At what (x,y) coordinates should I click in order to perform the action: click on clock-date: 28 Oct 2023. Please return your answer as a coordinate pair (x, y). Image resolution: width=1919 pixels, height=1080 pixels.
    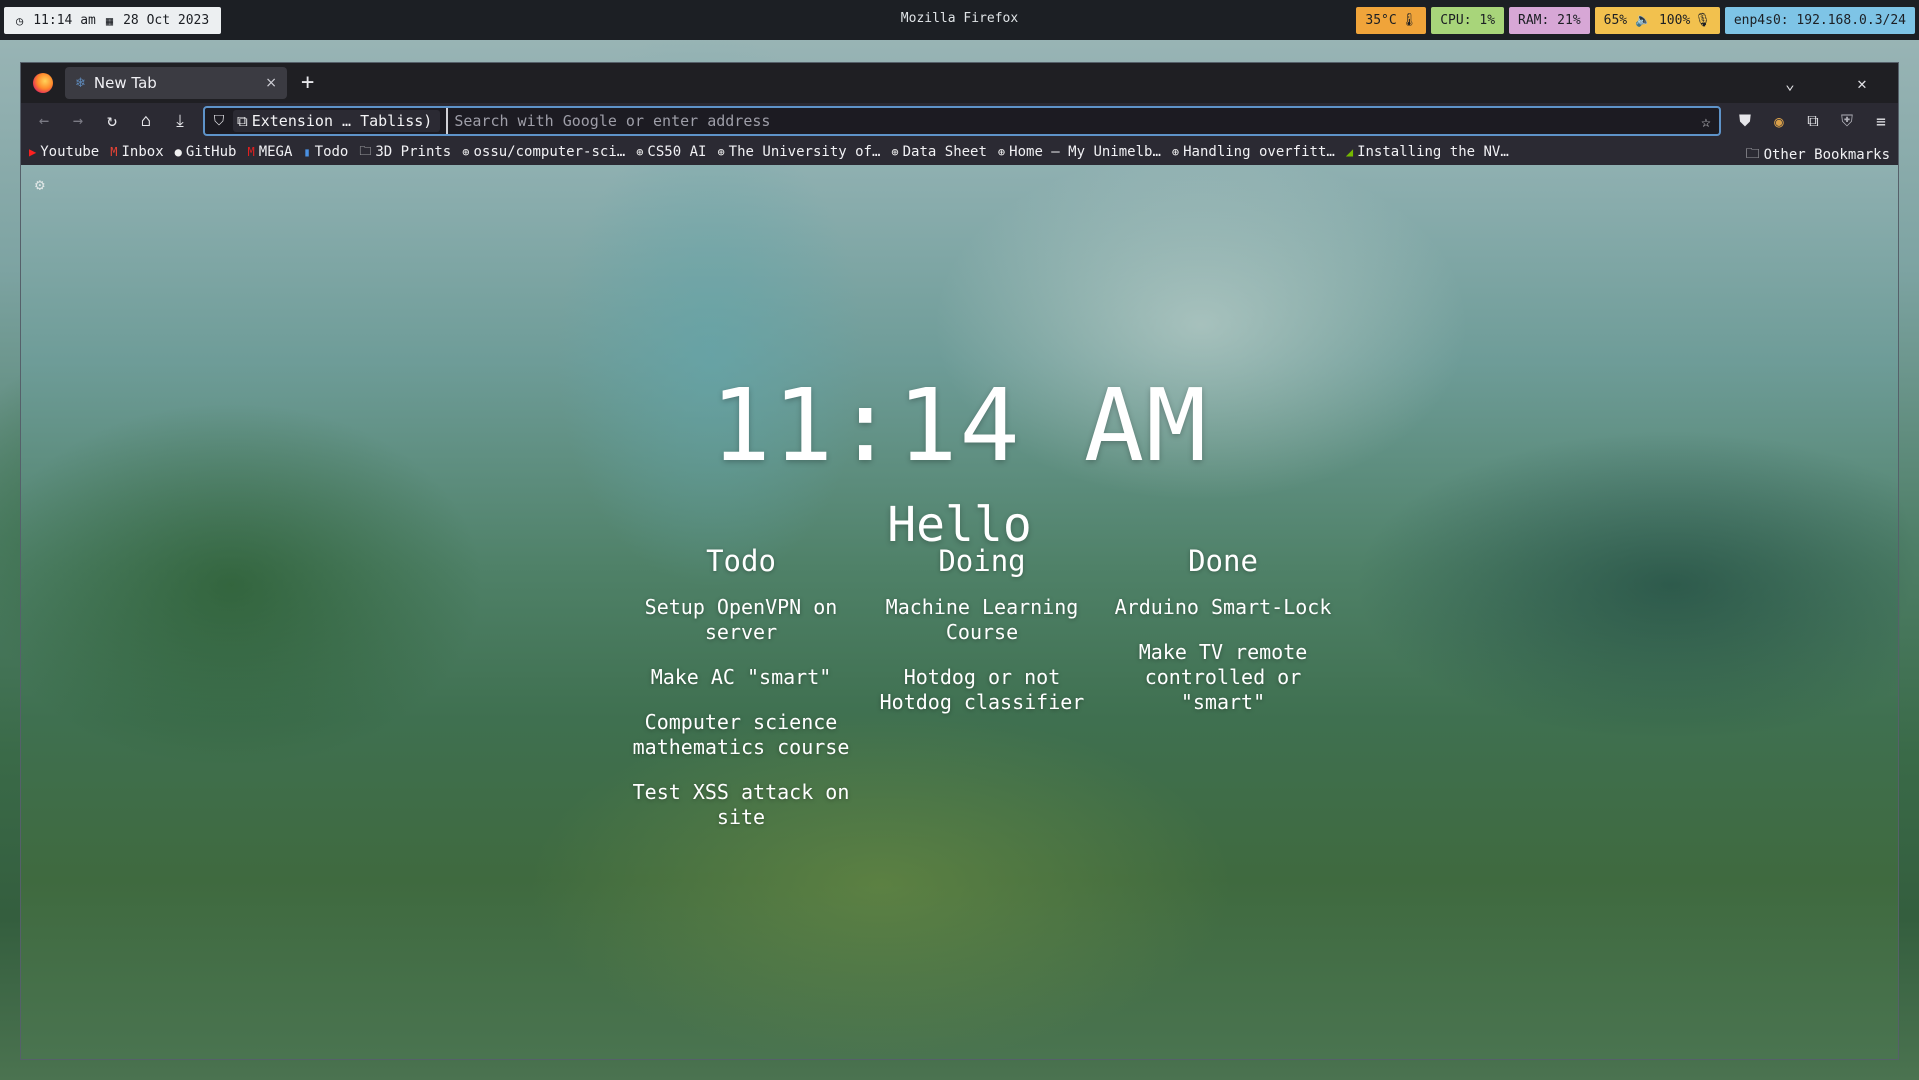
    Looking at the image, I should click on (166, 20).